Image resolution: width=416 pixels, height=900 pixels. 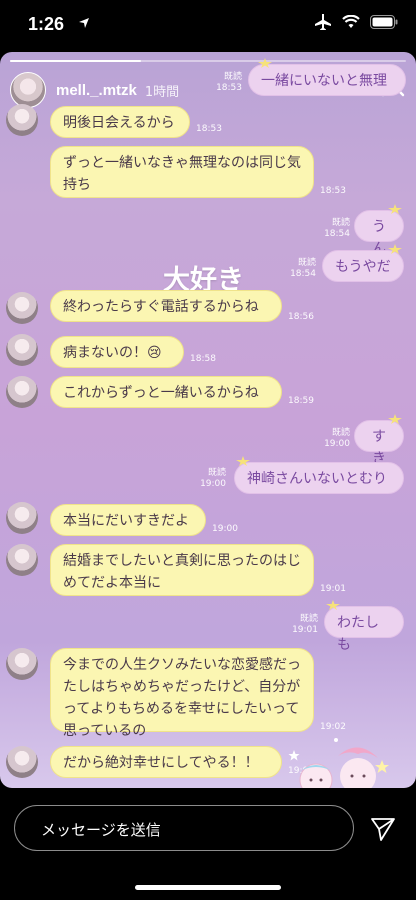 I want to click on status-icons, so click(x=356, y=22).